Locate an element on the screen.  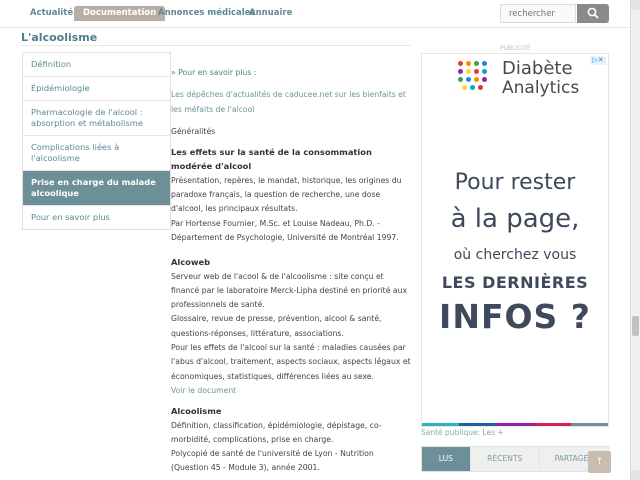
sidebar-item-epidemiologie: Épidémiologie is located at coordinates (96, 89).